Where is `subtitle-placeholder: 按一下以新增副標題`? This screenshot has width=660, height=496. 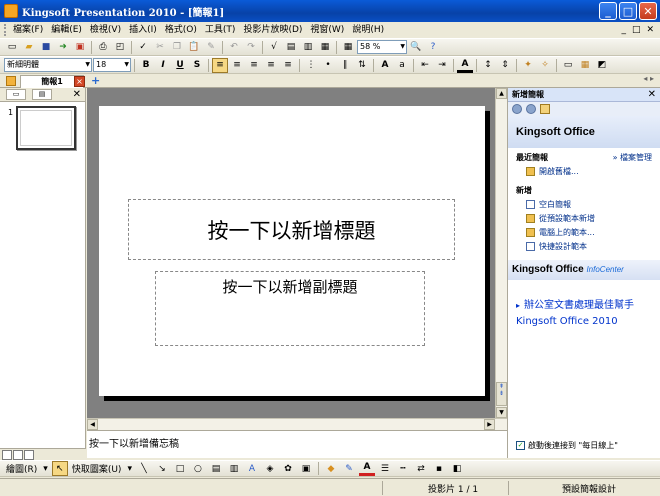
subtitle-placeholder: 按一下以新增副標題 is located at coordinates (290, 308).